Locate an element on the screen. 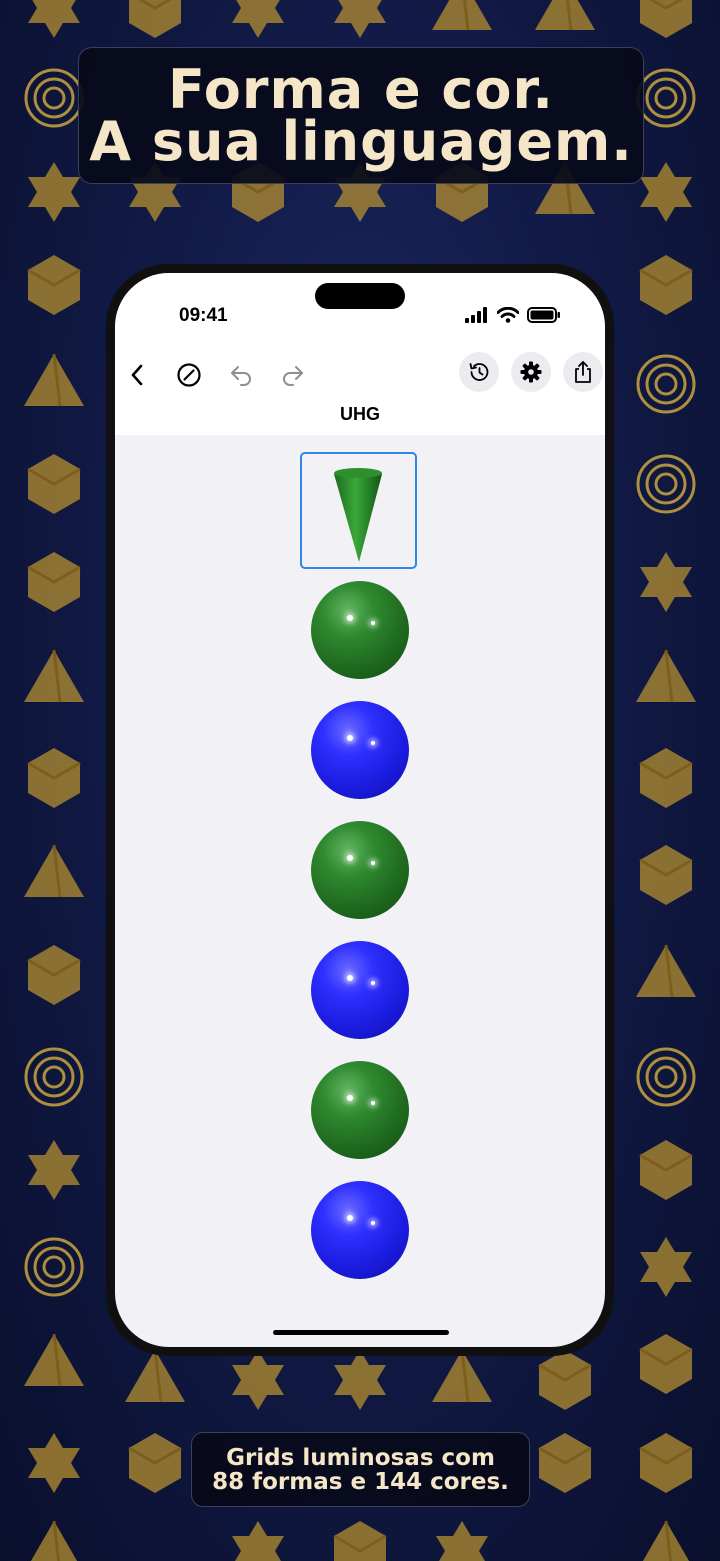  redo-button is located at coordinates (293, 375).